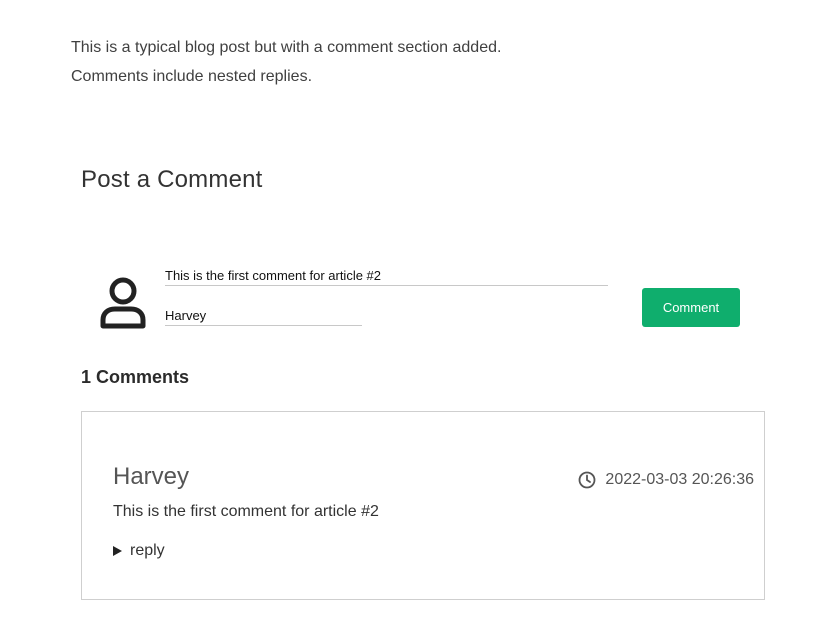 Image resolution: width=828 pixels, height=629 pixels. What do you see at coordinates (172, 179) in the screenshot?
I see `post-comment-heading: Post a Comment` at bounding box center [172, 179].